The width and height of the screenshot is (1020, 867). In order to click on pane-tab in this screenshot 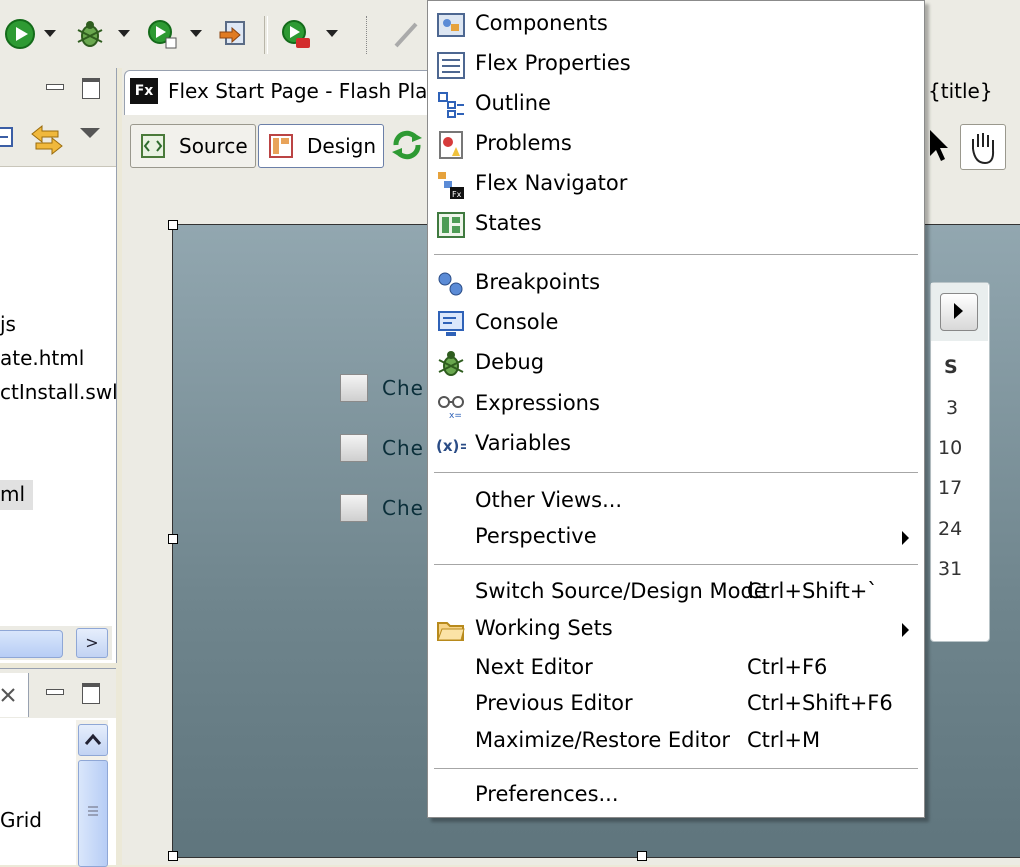, I will do `click(14, 695)`.